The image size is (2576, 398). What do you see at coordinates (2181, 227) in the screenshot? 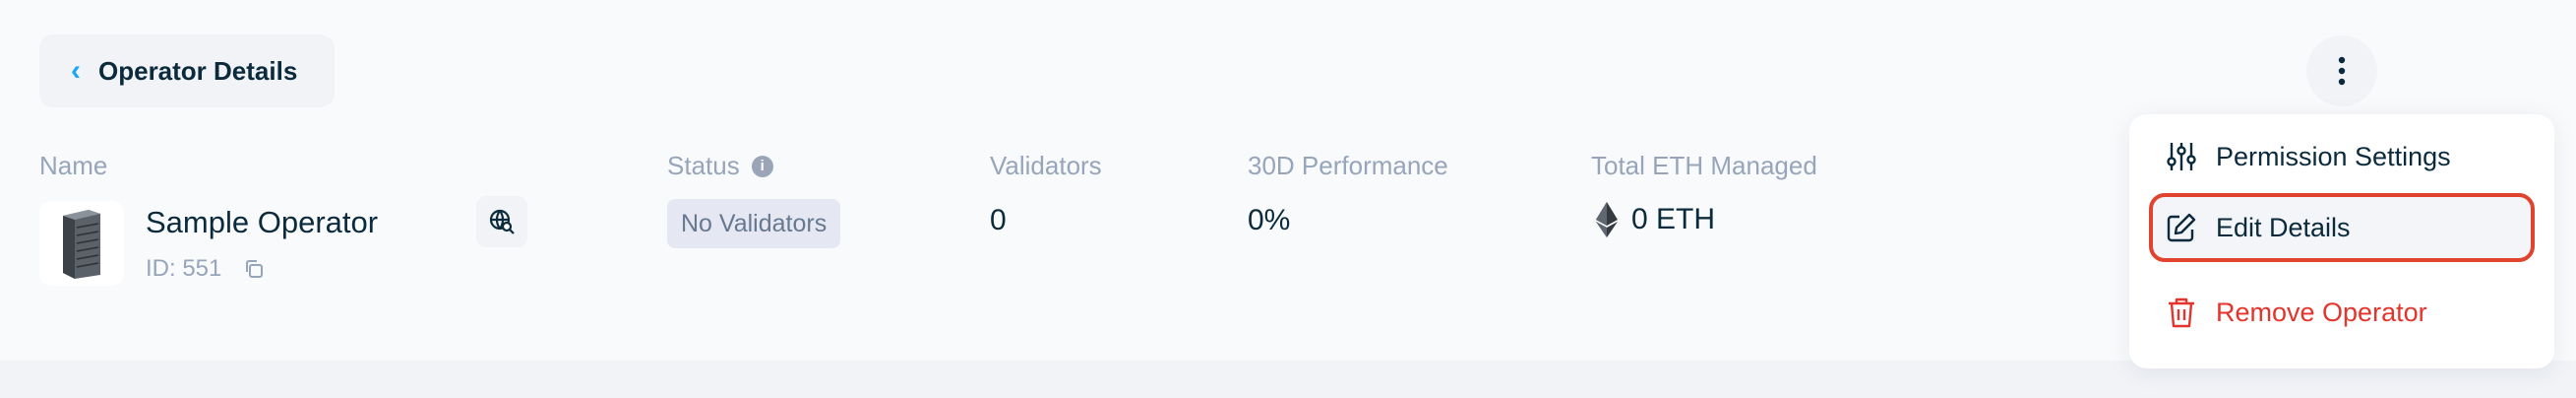
I see `edit-icon` at bounding box center [2181, 227].